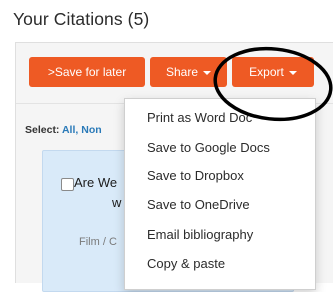 The image size is (333, 292). I want to click on menu-item-copy-paste: Copy & paste, so click(186, 263).